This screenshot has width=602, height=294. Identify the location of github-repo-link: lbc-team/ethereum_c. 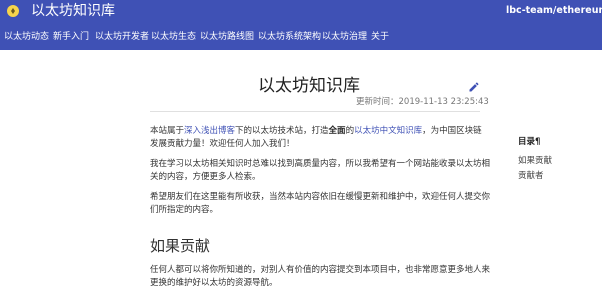
(554, 11).